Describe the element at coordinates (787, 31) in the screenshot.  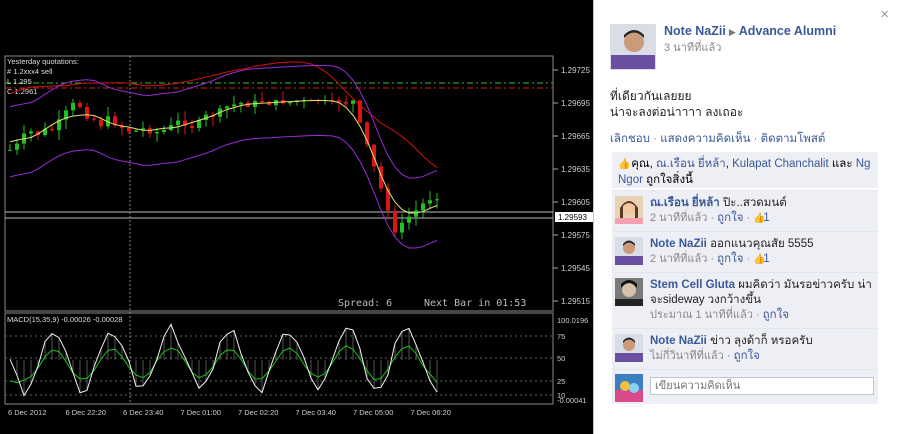
I see `group-link: Advance Alumni` at that location.